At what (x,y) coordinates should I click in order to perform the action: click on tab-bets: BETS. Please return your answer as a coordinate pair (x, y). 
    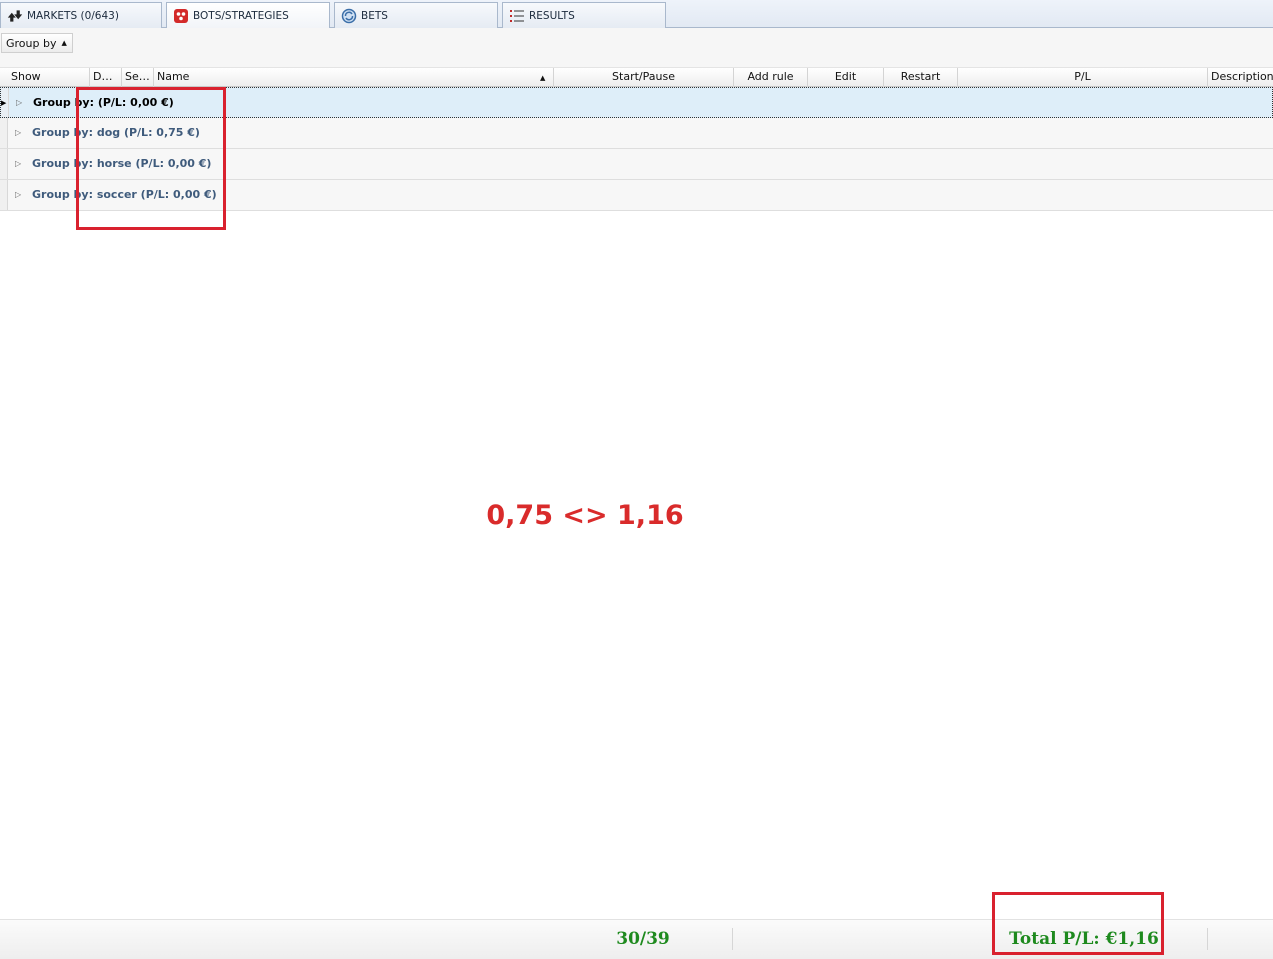
    Looking at the image, I should click on (416, 15).